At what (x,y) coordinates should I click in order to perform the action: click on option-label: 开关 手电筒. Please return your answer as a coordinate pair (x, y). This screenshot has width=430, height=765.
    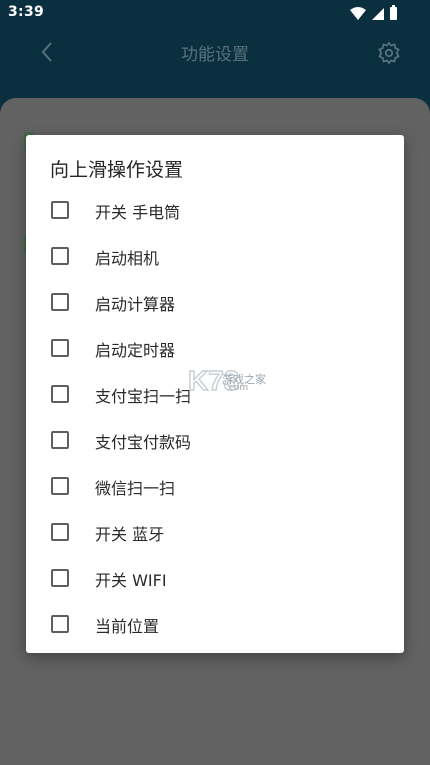
    Looking at the image, I should click on (138, 212).